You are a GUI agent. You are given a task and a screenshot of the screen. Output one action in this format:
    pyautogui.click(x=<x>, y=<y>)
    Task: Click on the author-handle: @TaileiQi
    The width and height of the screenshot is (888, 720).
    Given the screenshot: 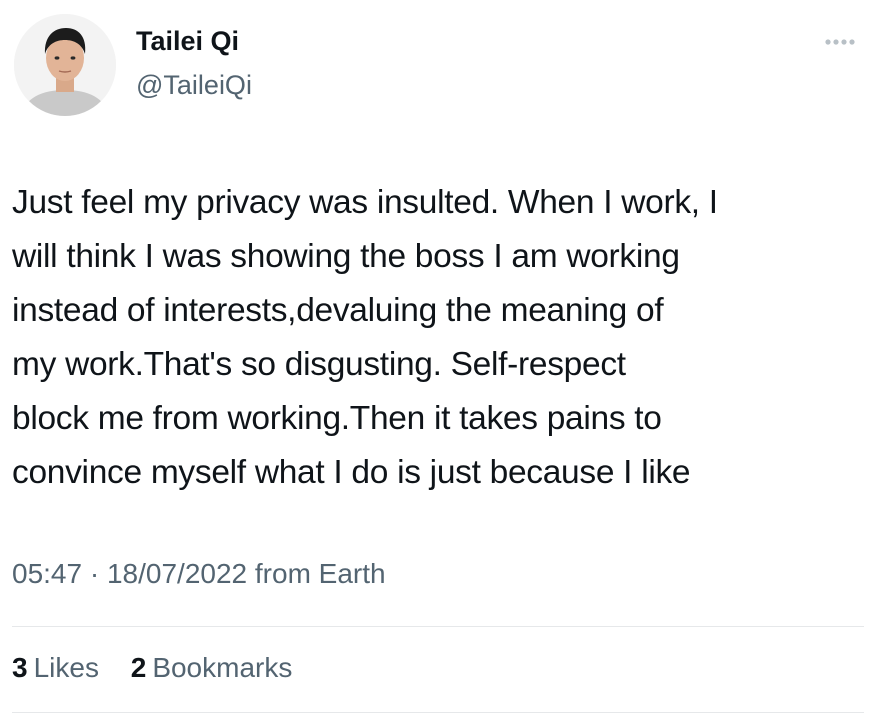 What is the action you would take?
    pyautogui.click(x=194, y=85)
    